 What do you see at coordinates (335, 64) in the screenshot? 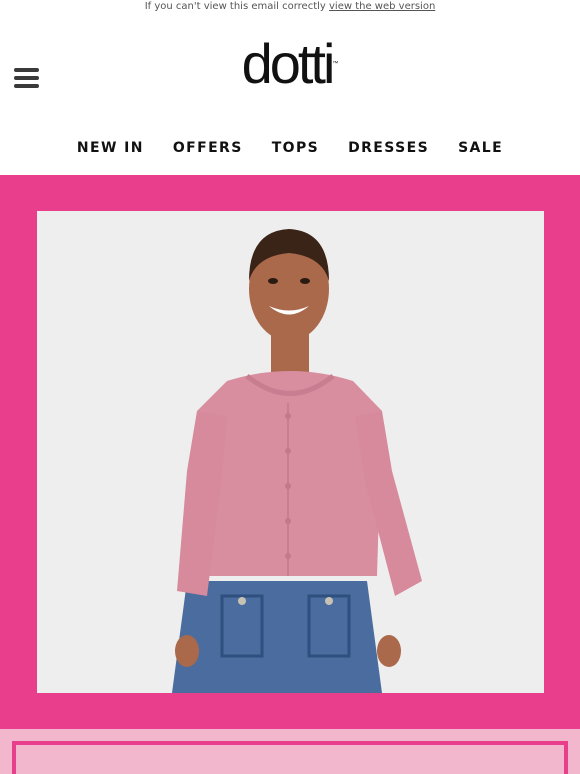
I see `logo-trademark: ™` at bounding box center [335, 64].